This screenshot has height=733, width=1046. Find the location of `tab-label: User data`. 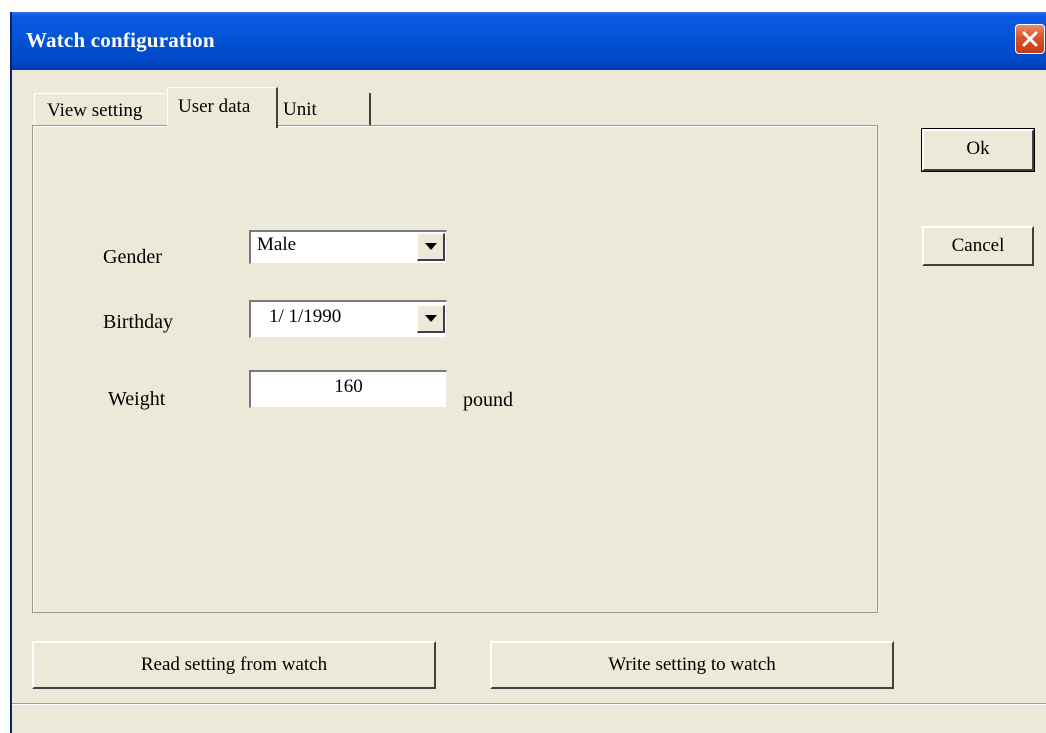

tab-label: User data is located at coordinates (214, 106).